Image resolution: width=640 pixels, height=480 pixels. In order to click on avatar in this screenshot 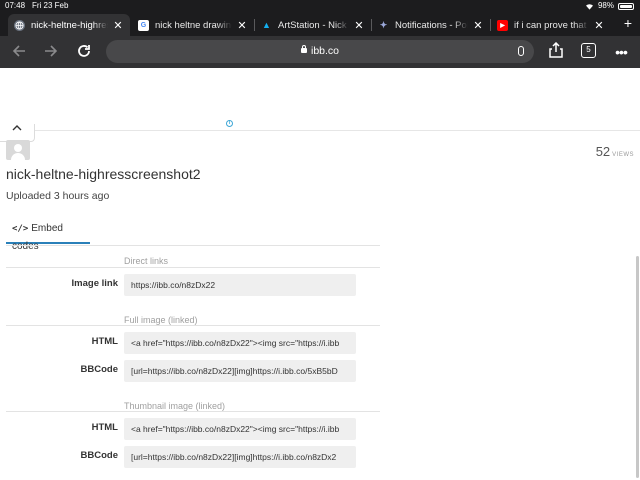, I will do `click(18, 150)`.